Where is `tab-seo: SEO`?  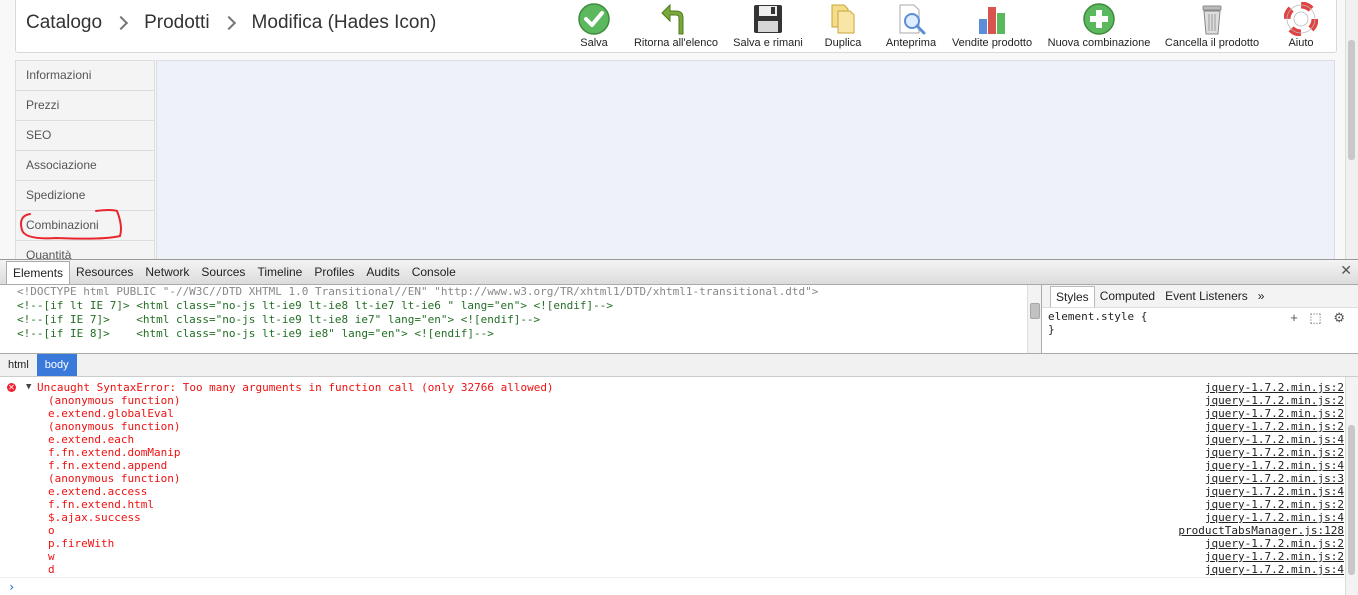 tab-seo: SEO is located at coordinates (85, 136).